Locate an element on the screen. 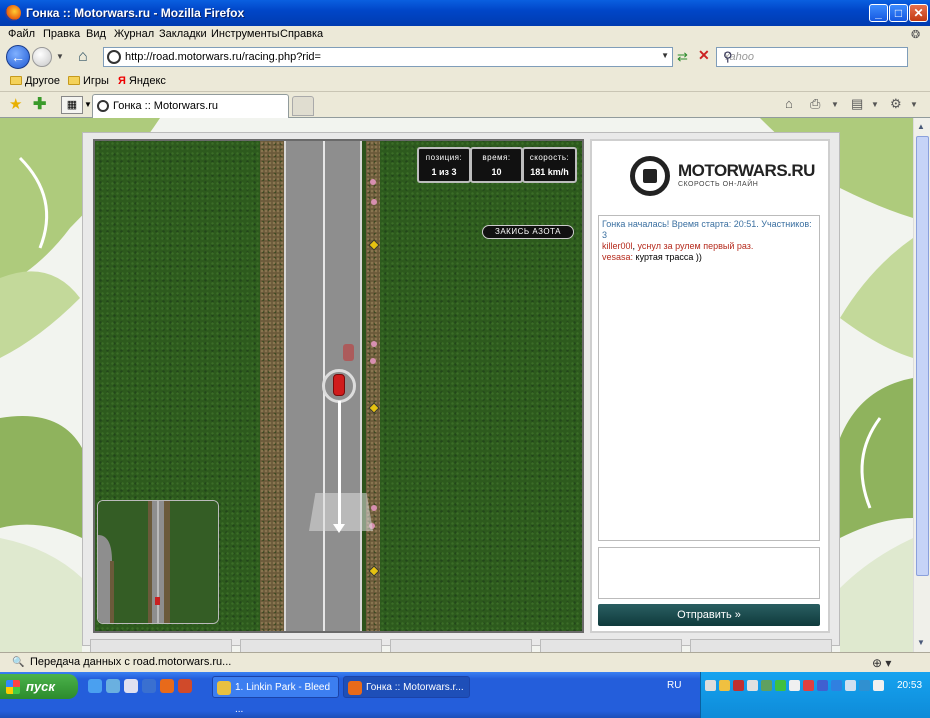  reload-icon: ⇄ is located at coordinates (682, 57).